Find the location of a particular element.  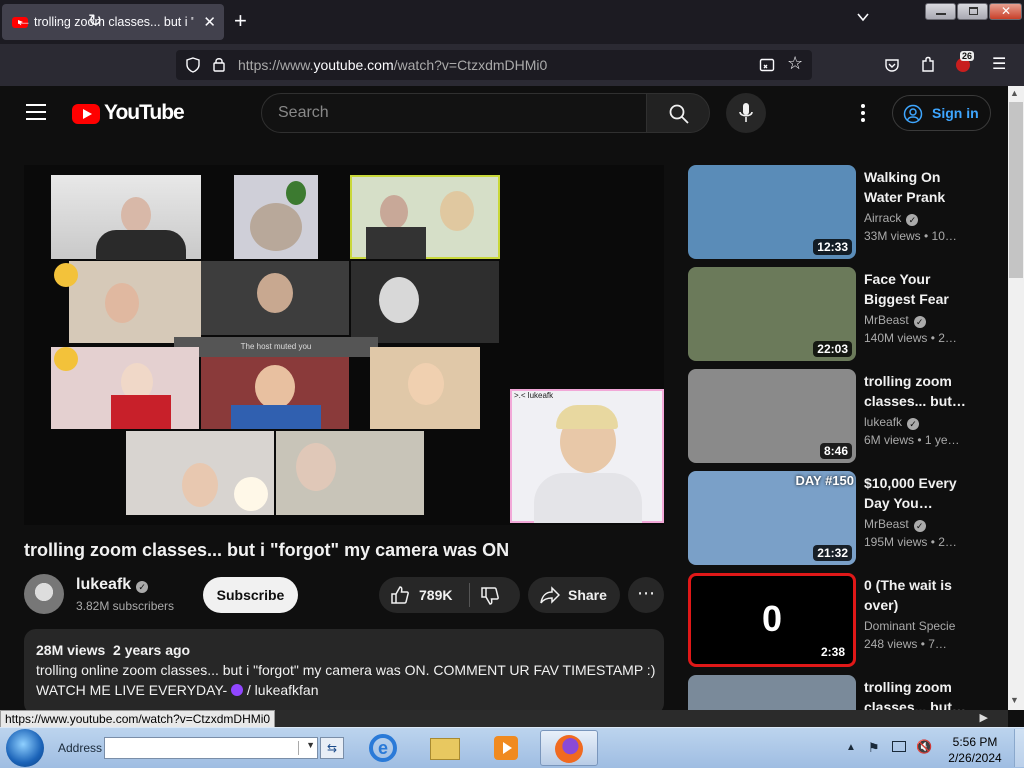

show-desktop-button is located at coordinates (1019, 748).